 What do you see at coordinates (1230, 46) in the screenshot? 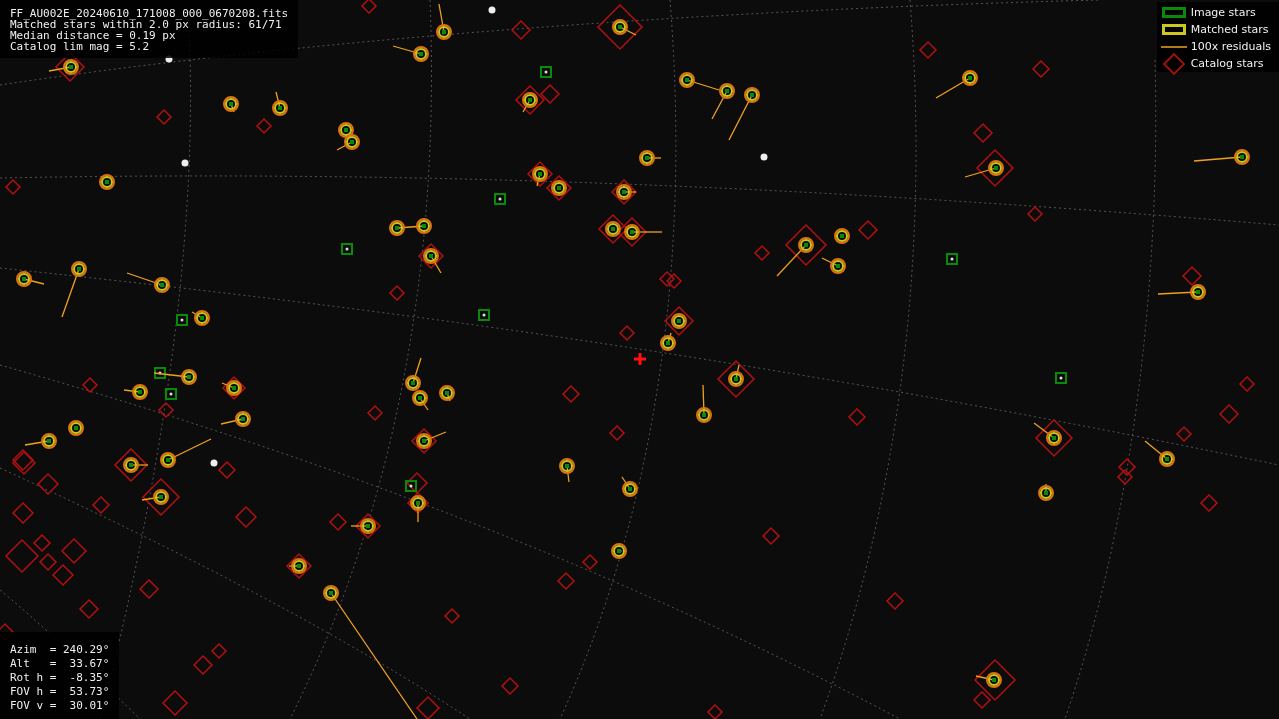
I see `legend-label: 100x residuals` at bounding box center [1230, 46].